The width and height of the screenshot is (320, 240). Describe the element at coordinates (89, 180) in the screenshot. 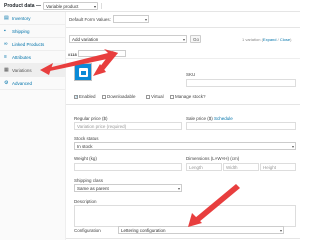

I see `shipping-class-label: Shipping class` at that location.